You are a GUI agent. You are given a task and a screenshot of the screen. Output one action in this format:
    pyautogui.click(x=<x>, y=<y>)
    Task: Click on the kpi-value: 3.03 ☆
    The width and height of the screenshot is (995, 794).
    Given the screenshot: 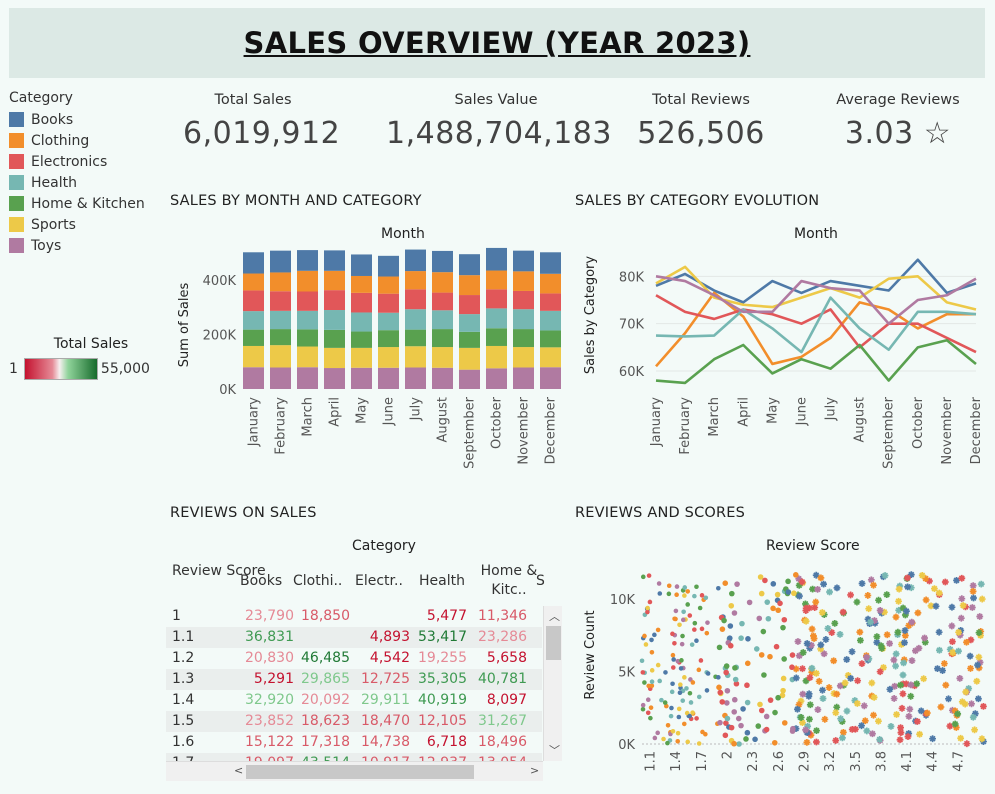 What is the action you would take?
    pyautogui.click(x=898, y=133)
    